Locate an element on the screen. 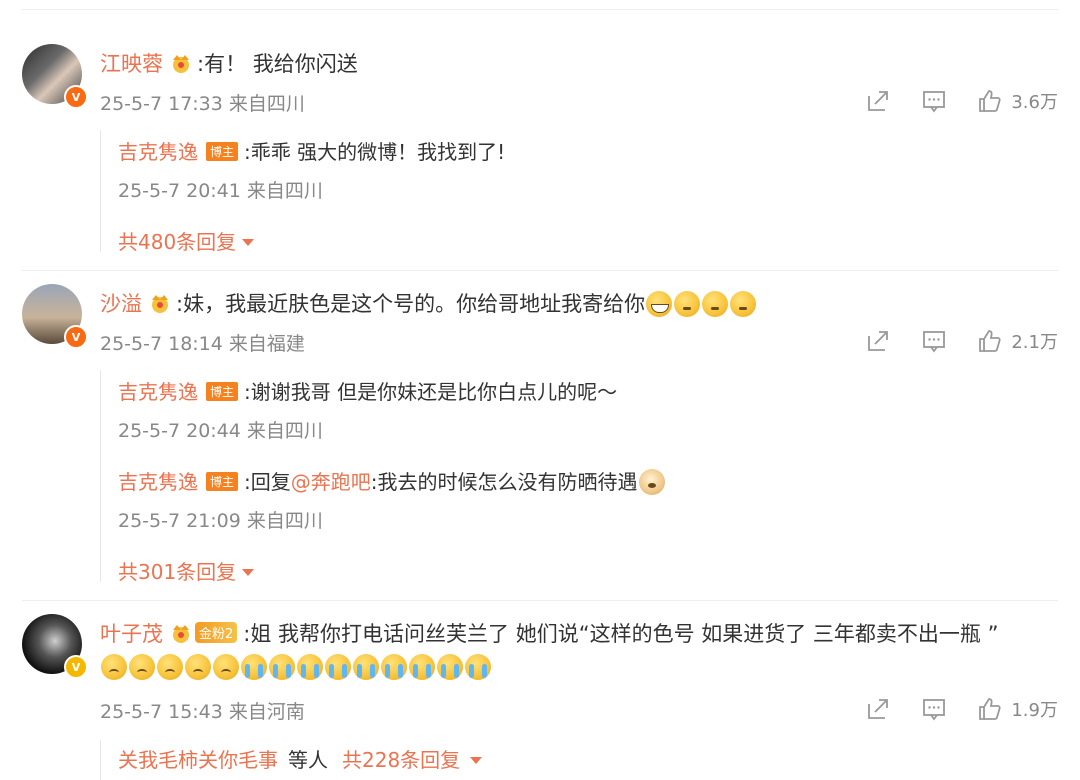  reply-text: 等人 is located at coordinates (308, 760).